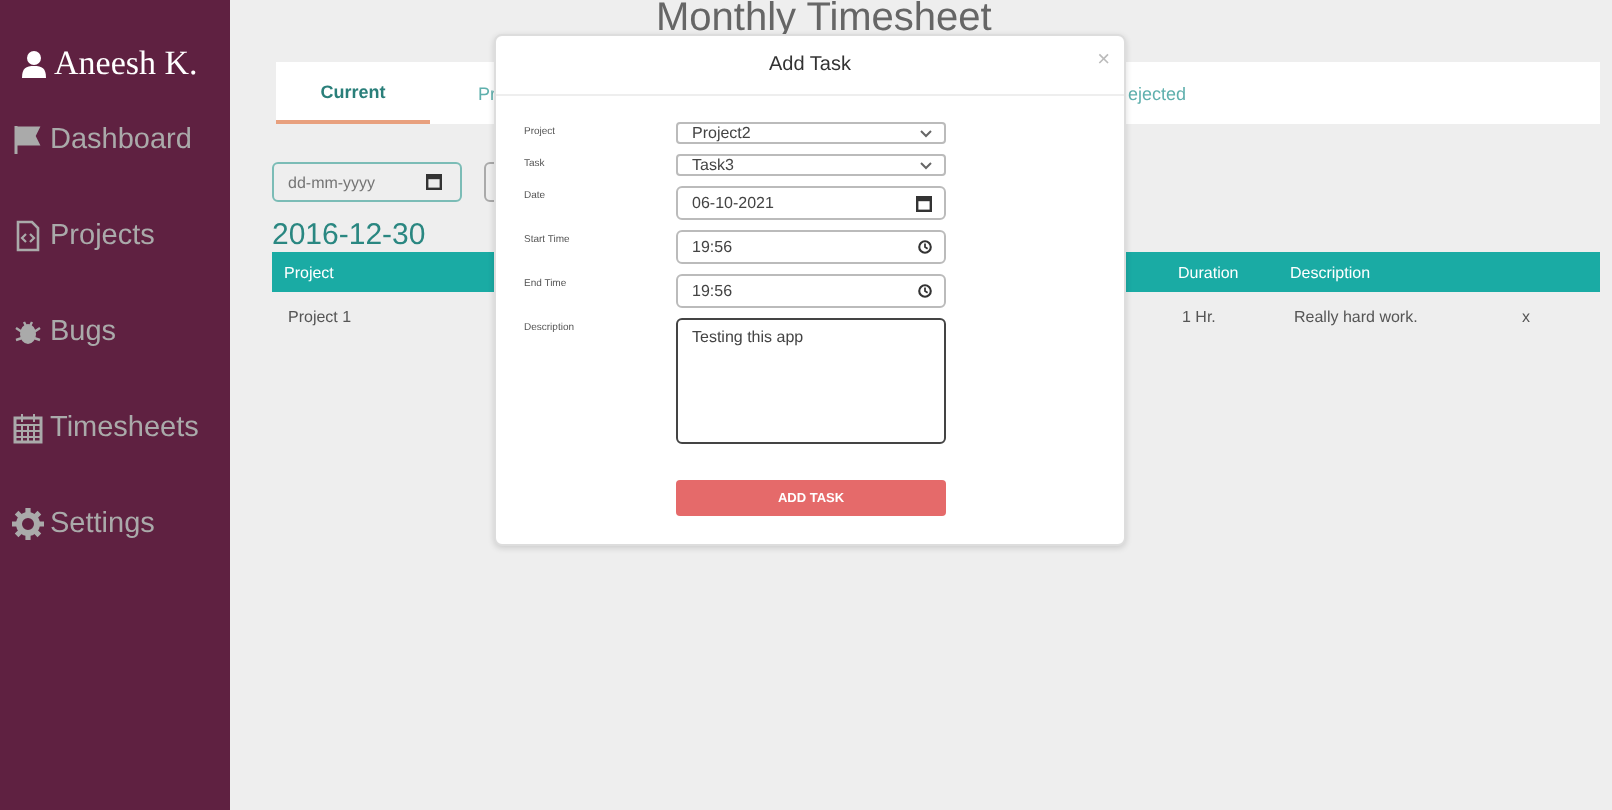 This screenshot has width=1612, height=810. Describe the element at coordinates (810, 65) in the screenshot. I see `dialog-title: Add Task` at that location.